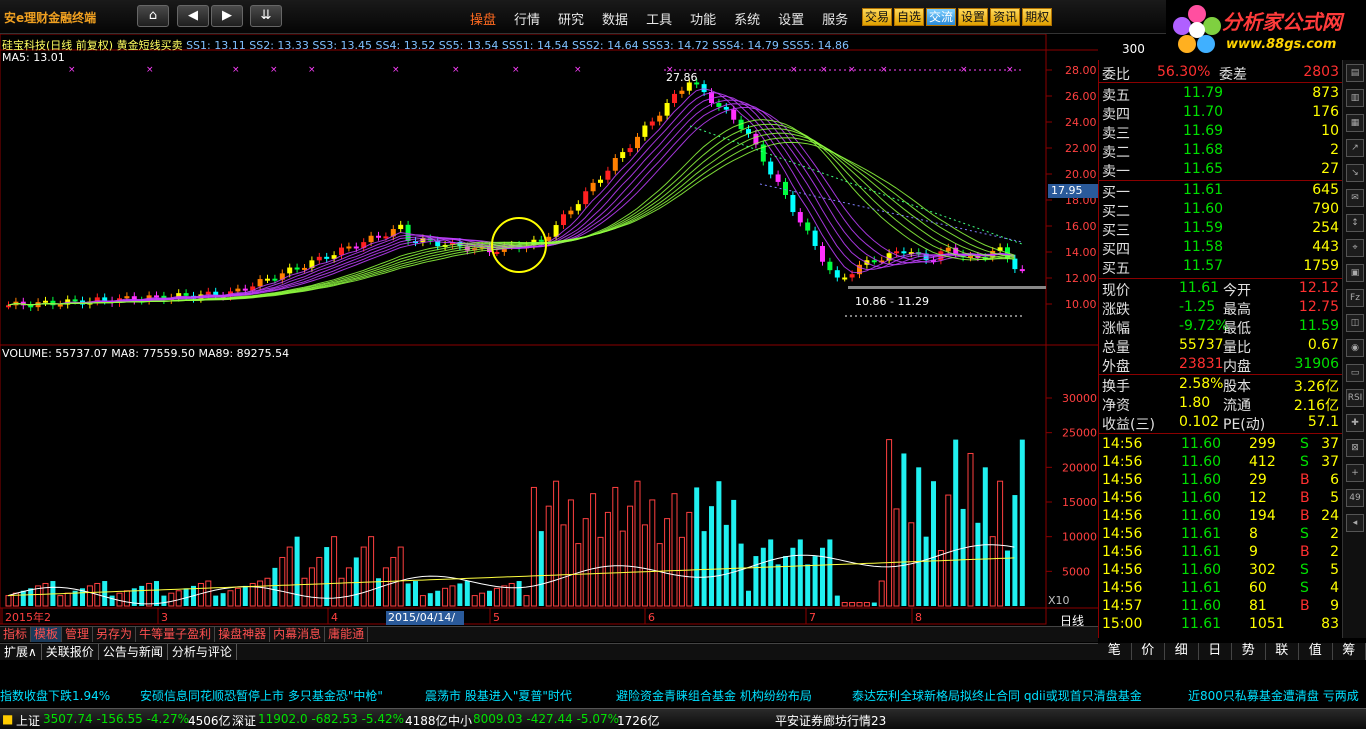 This screenshot has width=1366, height=729. Describe the element at coordinates (1355, 148) in the screenshot. I see `toolbar-icon: ↗` at that location.